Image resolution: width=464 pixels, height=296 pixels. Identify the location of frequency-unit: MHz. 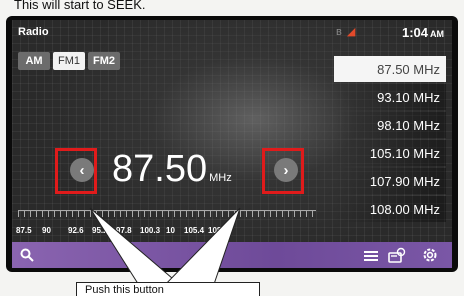
(220, 178).